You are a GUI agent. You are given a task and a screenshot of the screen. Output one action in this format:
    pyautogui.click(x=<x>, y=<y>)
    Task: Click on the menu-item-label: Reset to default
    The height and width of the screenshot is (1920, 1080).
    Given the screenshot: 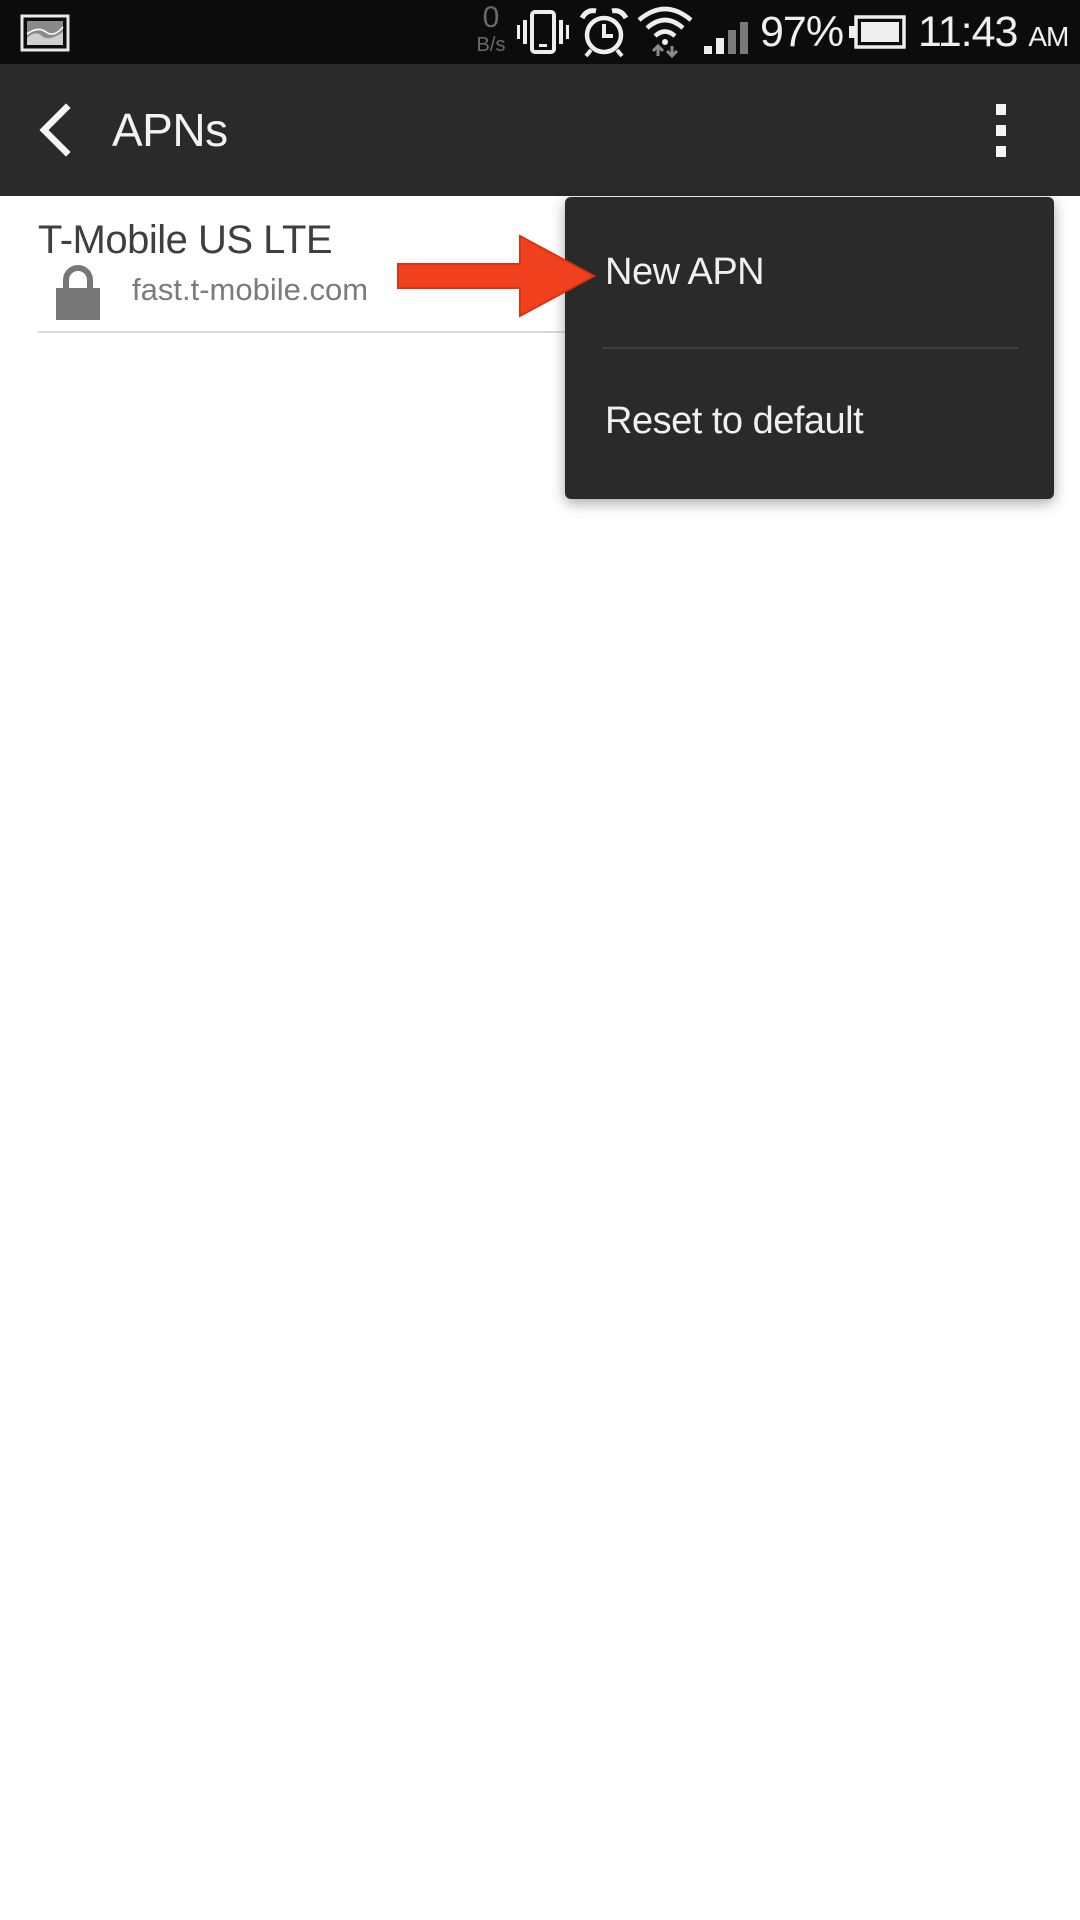 What is the action you would take?
    pyautogui.click(x=734, y=421)
    